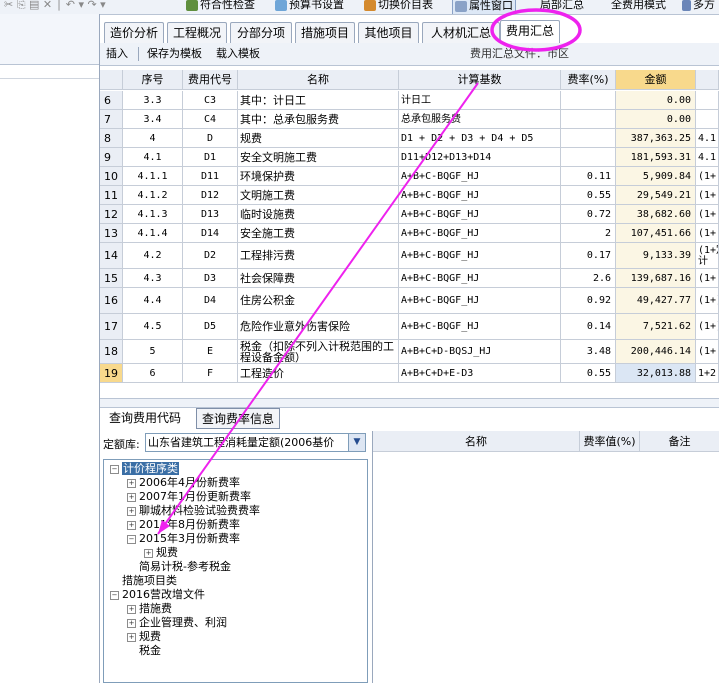  Describe the element at coordinates (210, 233) in the screenshot. I see `cell-code: D14` at that location.